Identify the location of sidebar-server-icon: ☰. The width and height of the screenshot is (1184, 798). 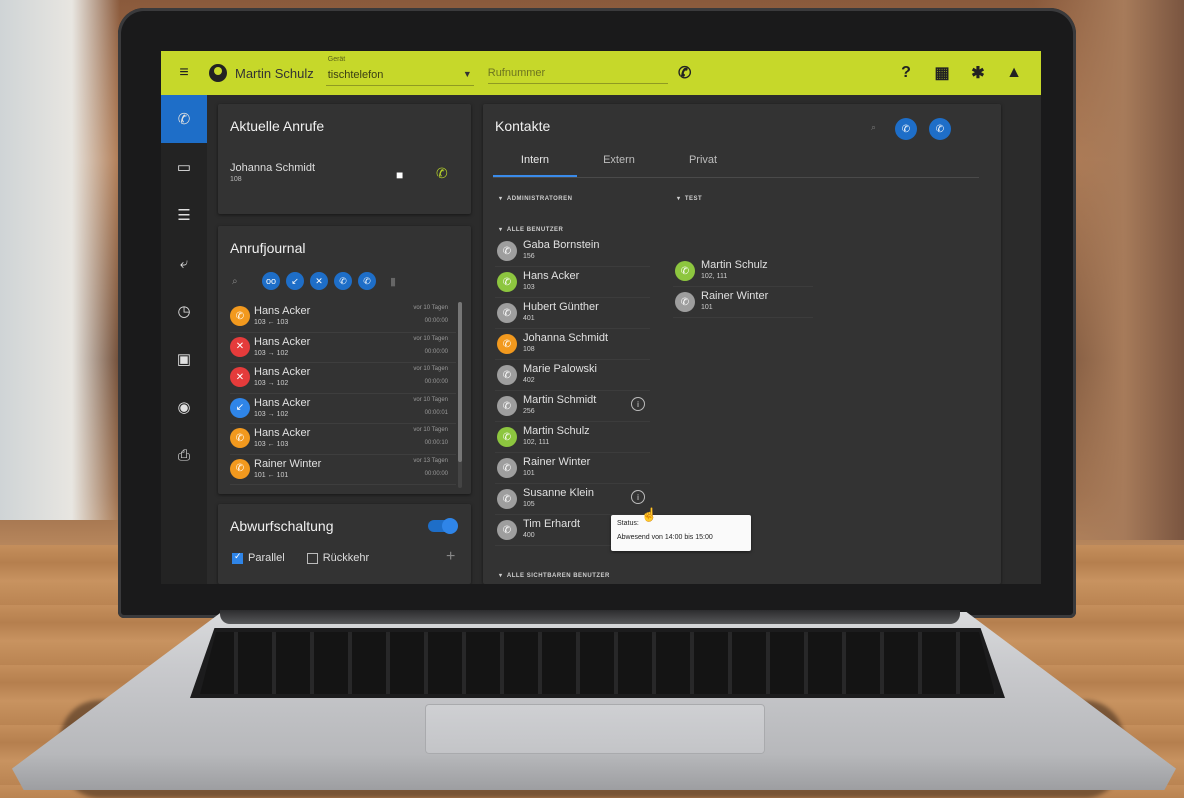
(184, 215).